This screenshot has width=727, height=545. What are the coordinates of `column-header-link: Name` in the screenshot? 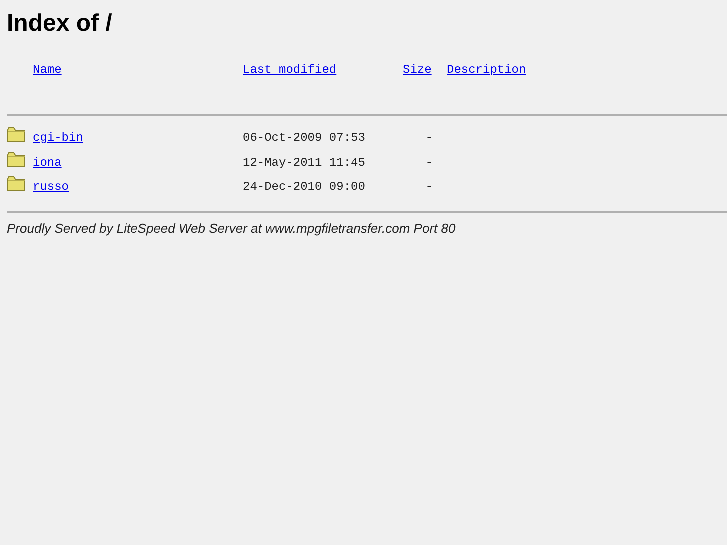 It's located at (47, 70).